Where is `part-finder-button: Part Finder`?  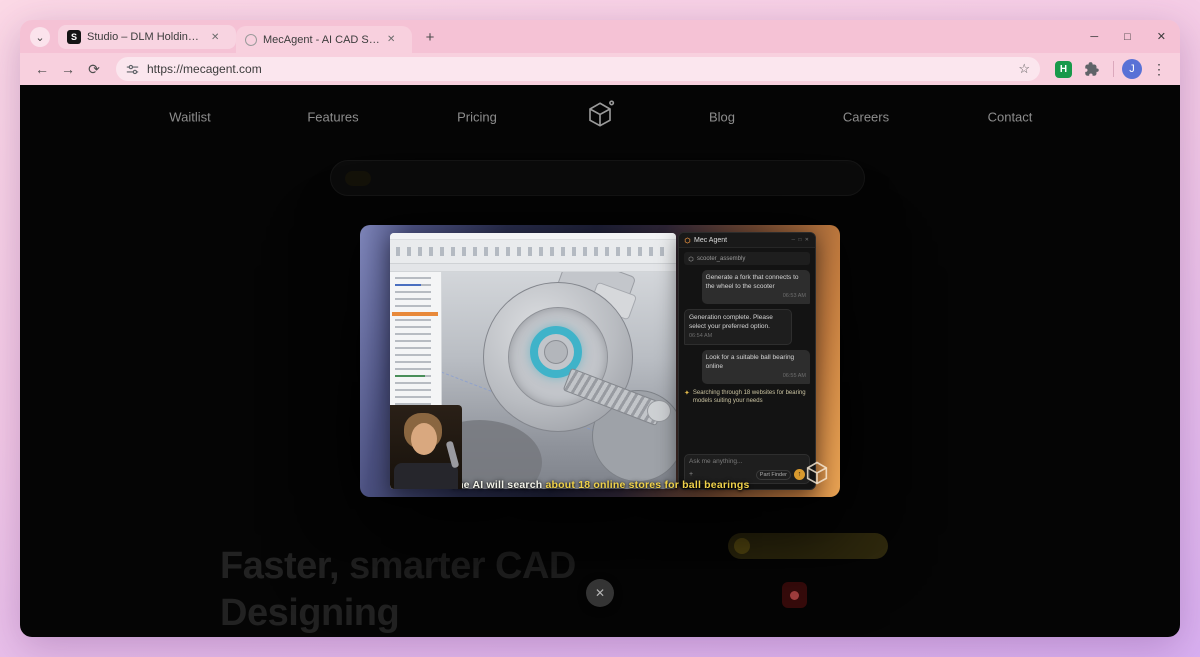 part-finder-button: Part Finder is located at coordinates (773, 474).